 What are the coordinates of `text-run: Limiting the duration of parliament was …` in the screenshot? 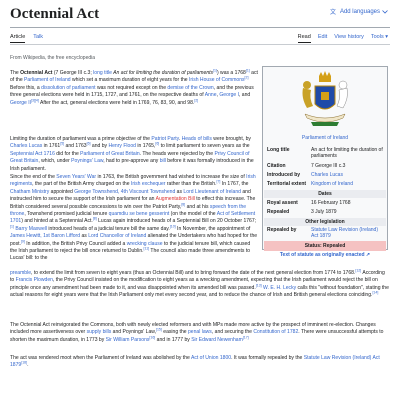 It's located at (81, 139).